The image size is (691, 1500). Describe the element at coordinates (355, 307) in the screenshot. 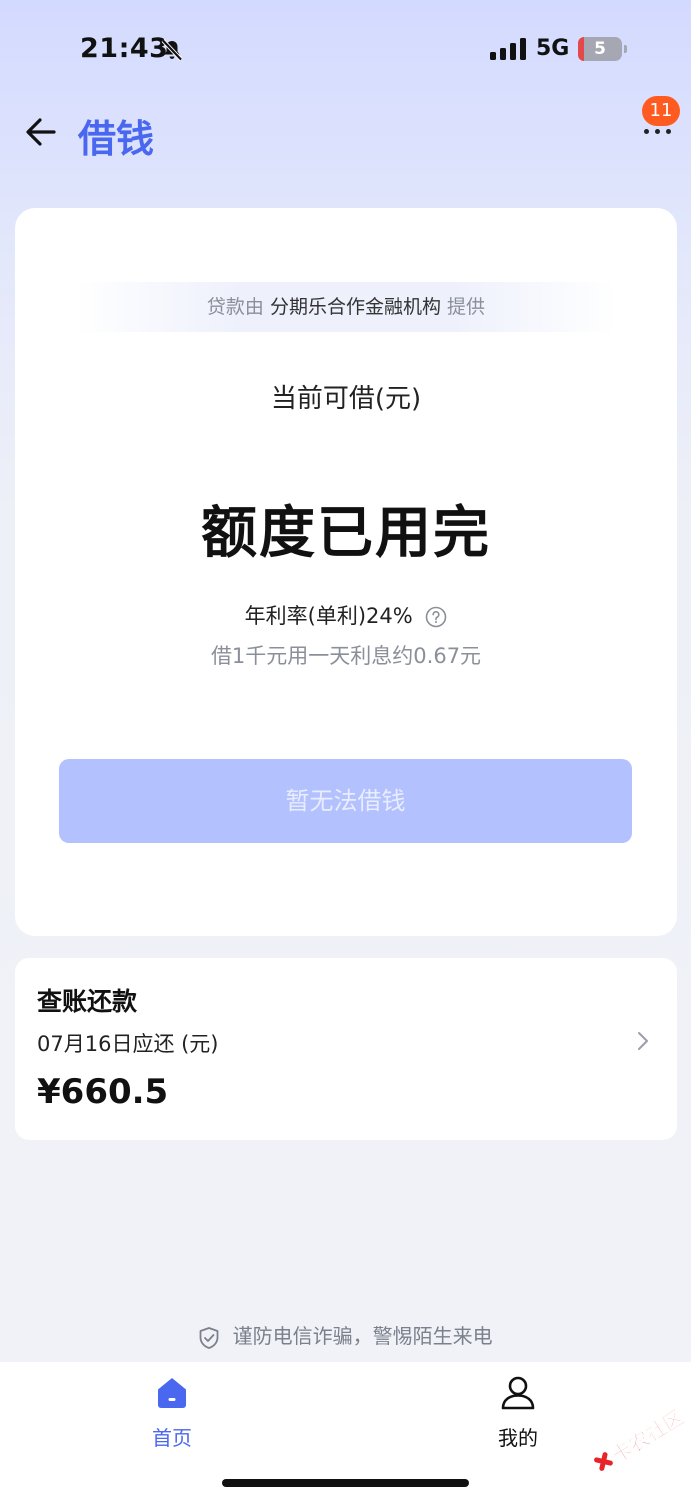

I see `provider-name: 分期乐合作金融机构` at that location.